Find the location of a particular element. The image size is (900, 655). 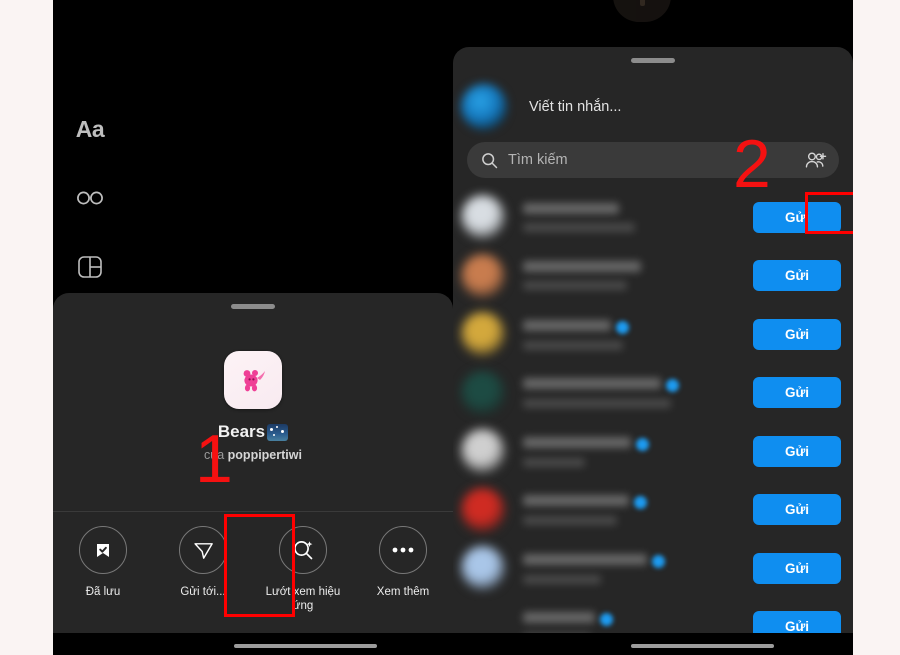

top-cutoff-shape-left is located at coordinates (642, 11).